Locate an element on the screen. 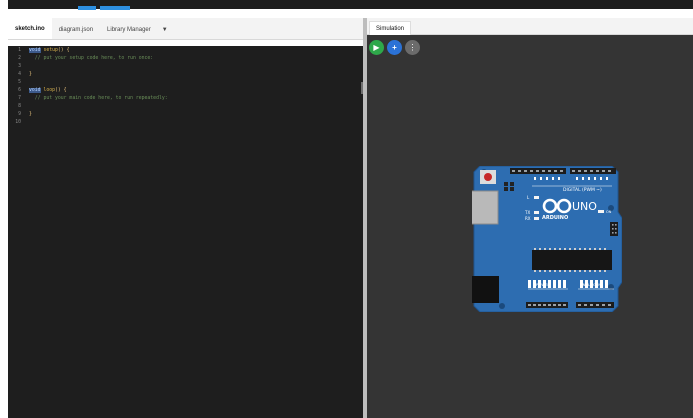 The width and height of the screenshot is (693, 418). line-number: 5 is located at coordinates (19, 82).